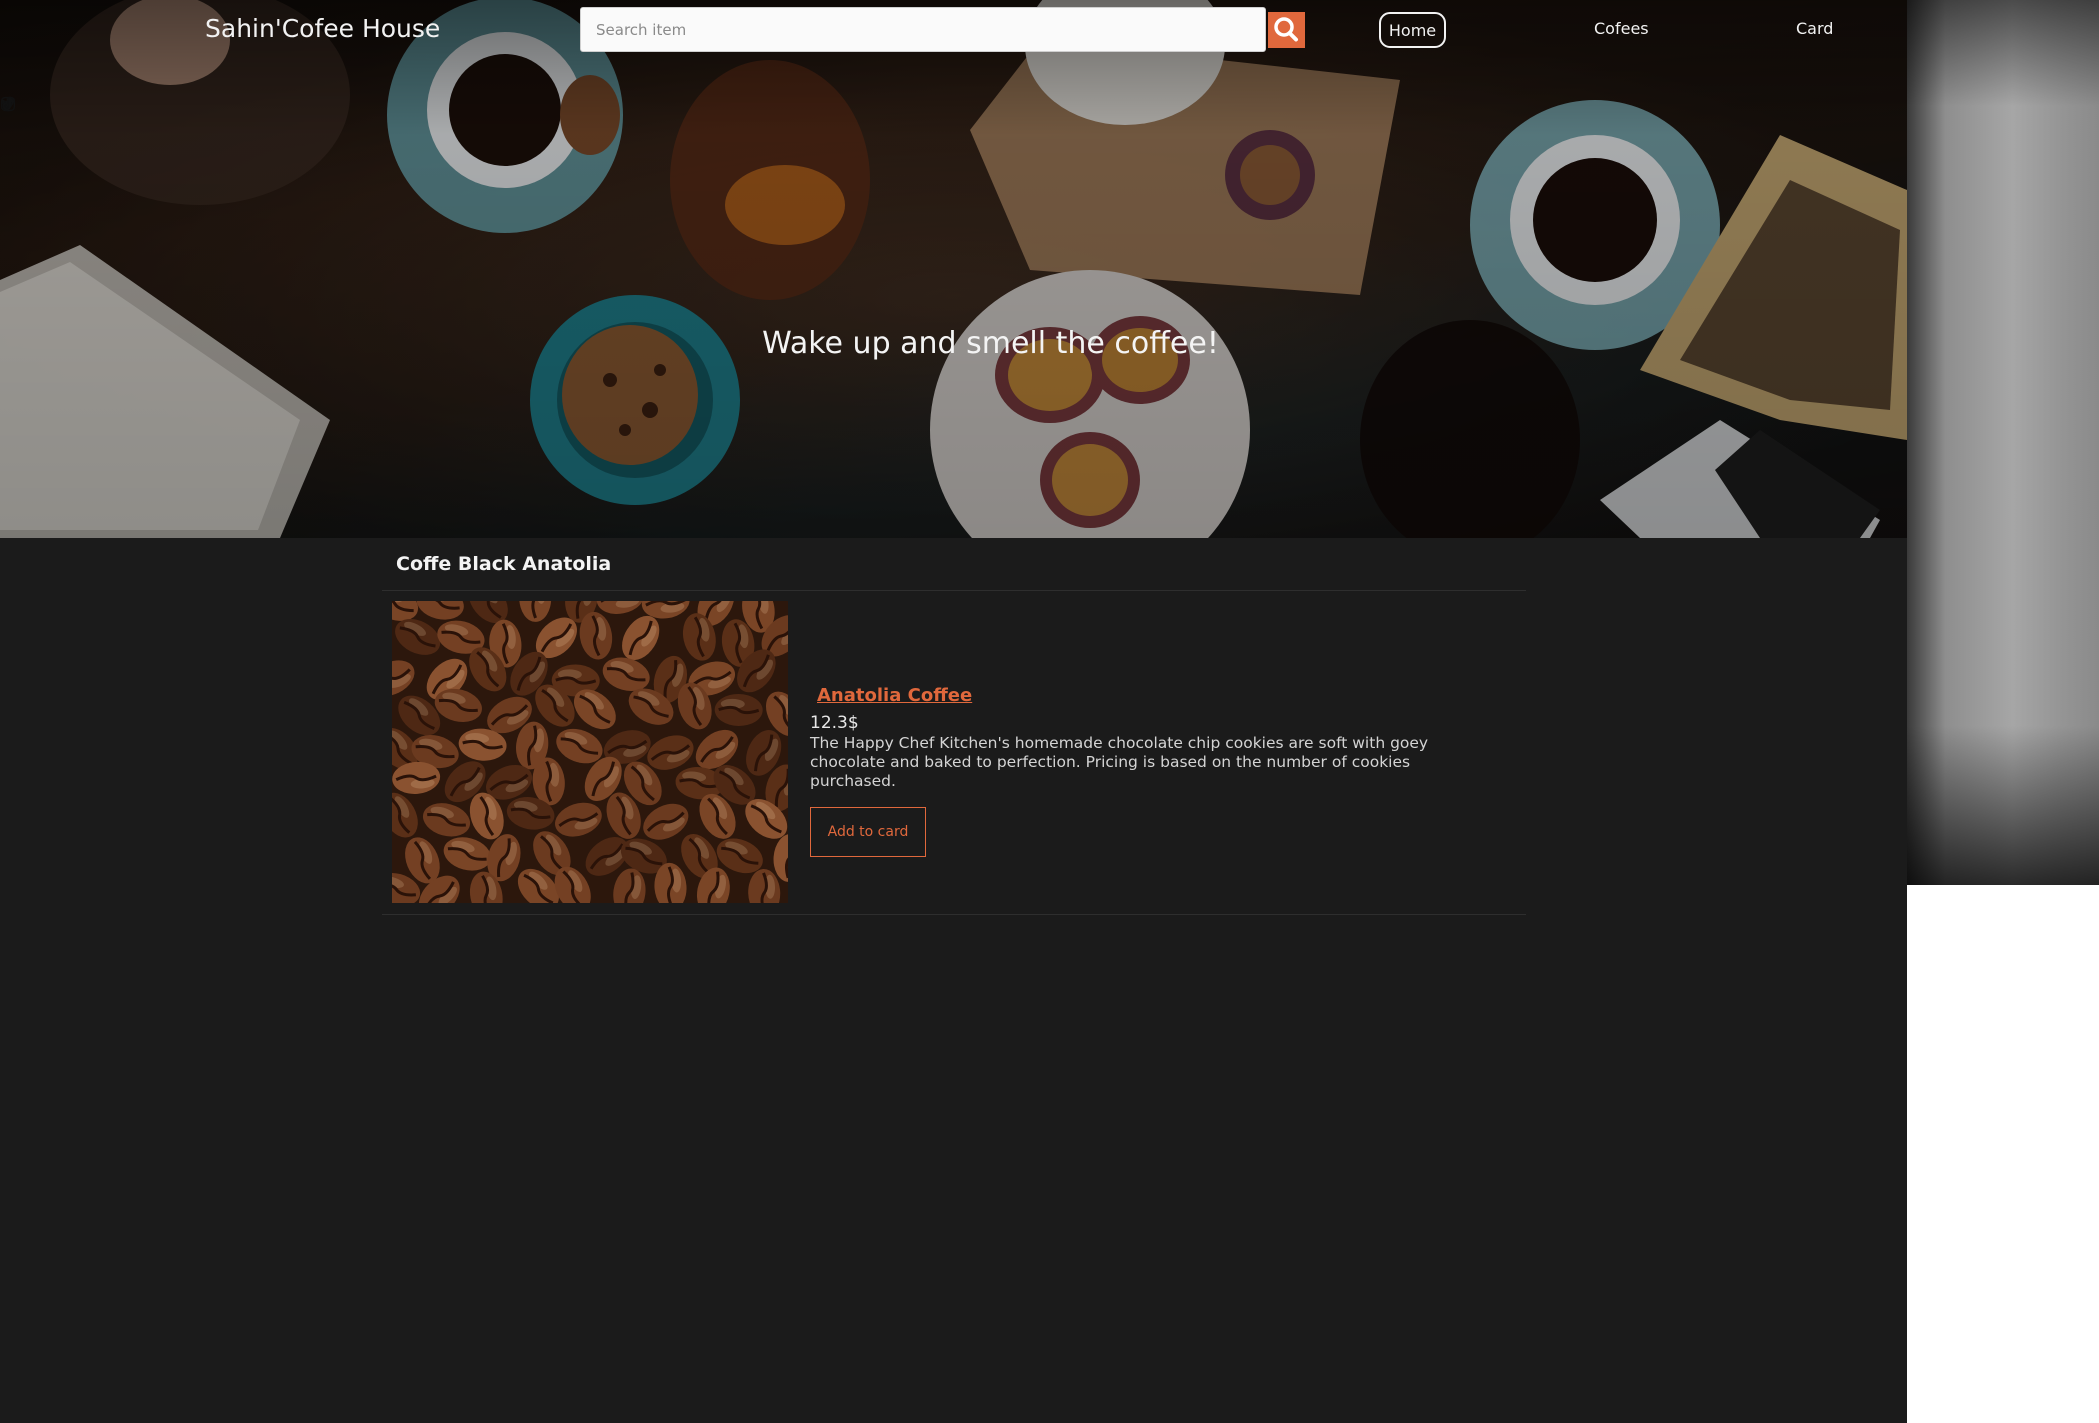  I want to click on nav-link-cofees: Cofees, so click(1621, 30).